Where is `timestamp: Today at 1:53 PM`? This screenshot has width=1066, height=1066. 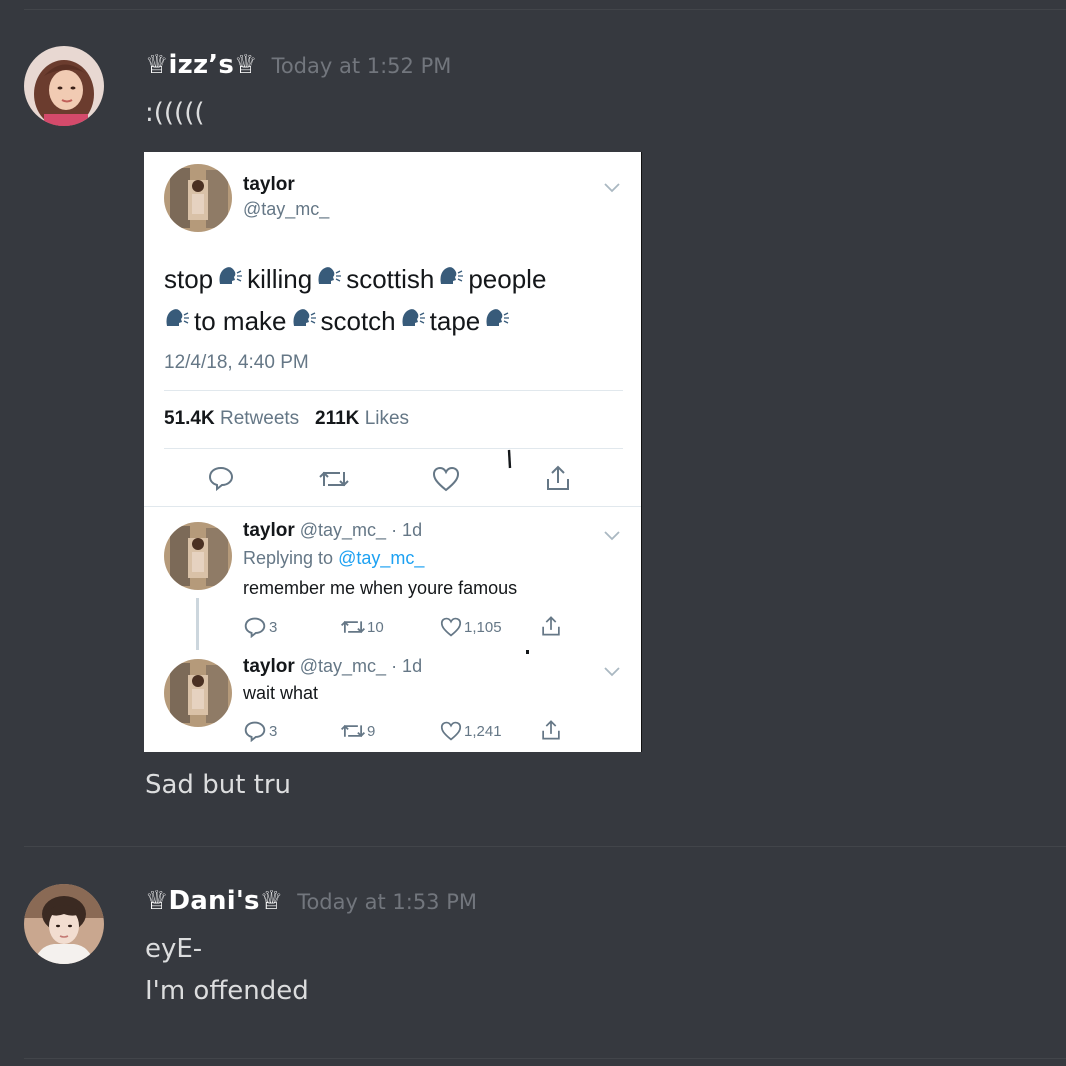
timestamp: Today at 1:53 PM is located at coordinates (387, 902).